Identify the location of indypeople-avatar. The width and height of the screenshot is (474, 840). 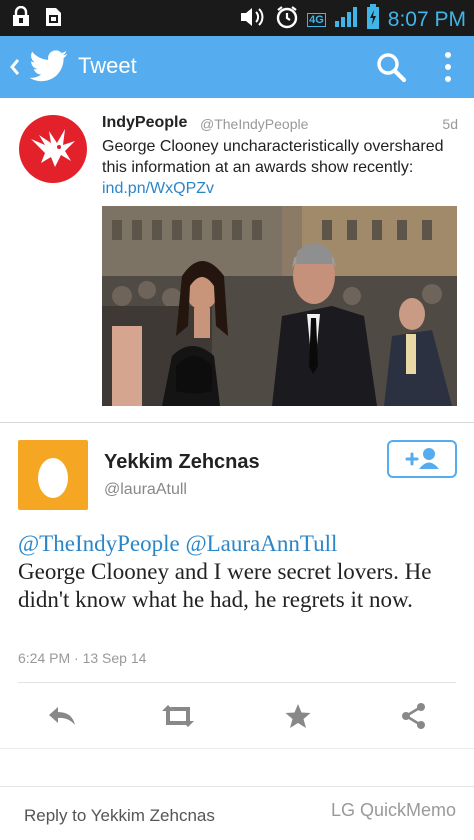
(53, 149).